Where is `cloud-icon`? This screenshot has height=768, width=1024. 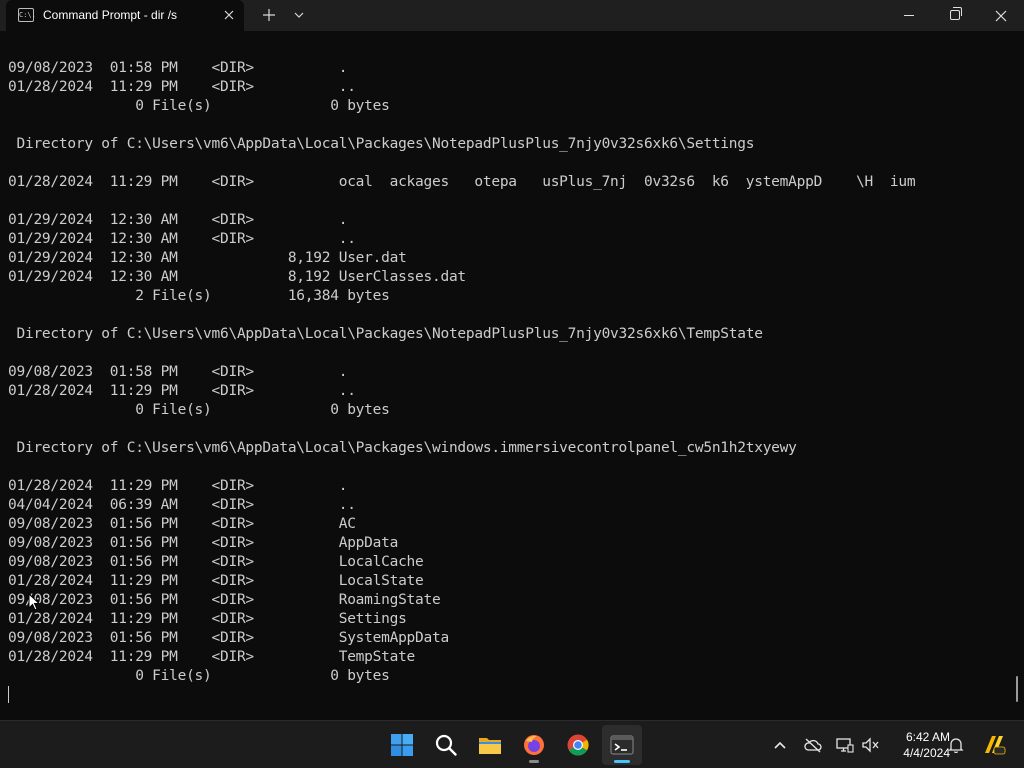 cloud-icon is located at coordinates (813, 745).